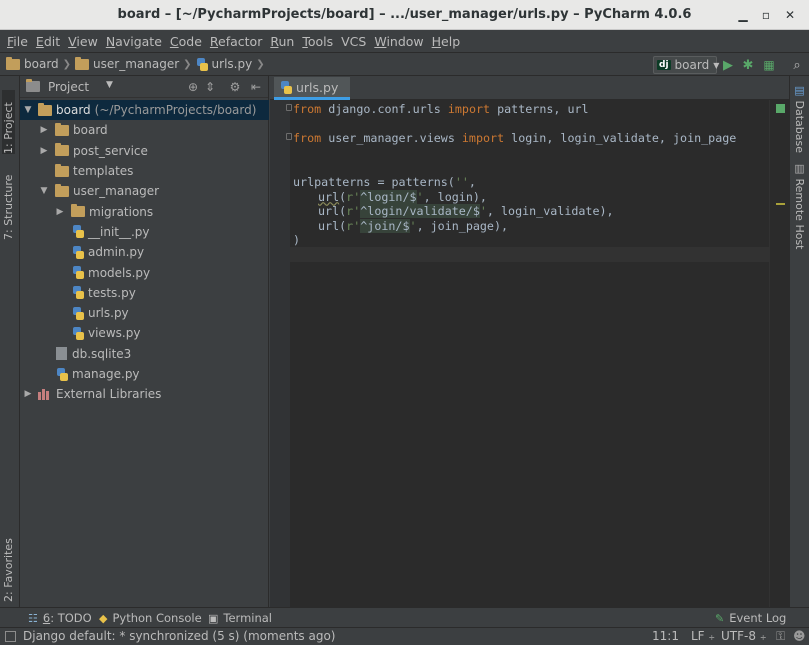  Describe the element at coordinates (144, 191) in the screenshot. I see `tree-item: ▼ user_manager` at that location.